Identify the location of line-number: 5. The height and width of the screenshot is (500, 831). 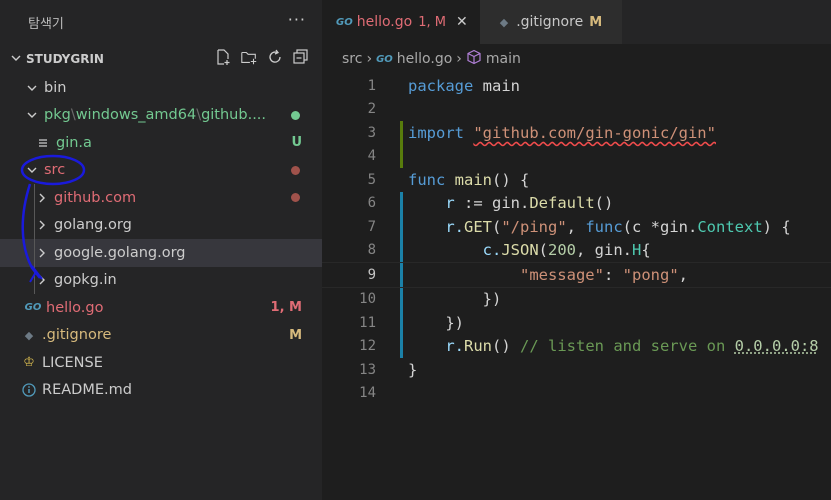
(371, 179).